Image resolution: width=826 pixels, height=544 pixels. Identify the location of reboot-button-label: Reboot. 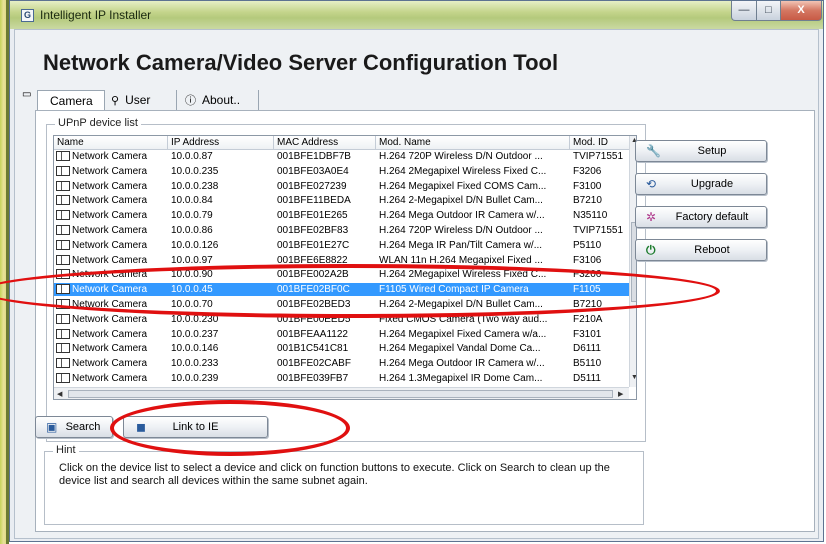
(712, 250).